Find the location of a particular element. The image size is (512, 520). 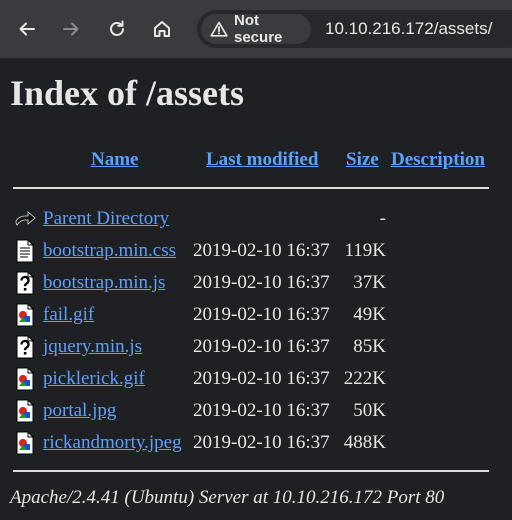

column-header-description: Description is located at coordinates (438, 160).